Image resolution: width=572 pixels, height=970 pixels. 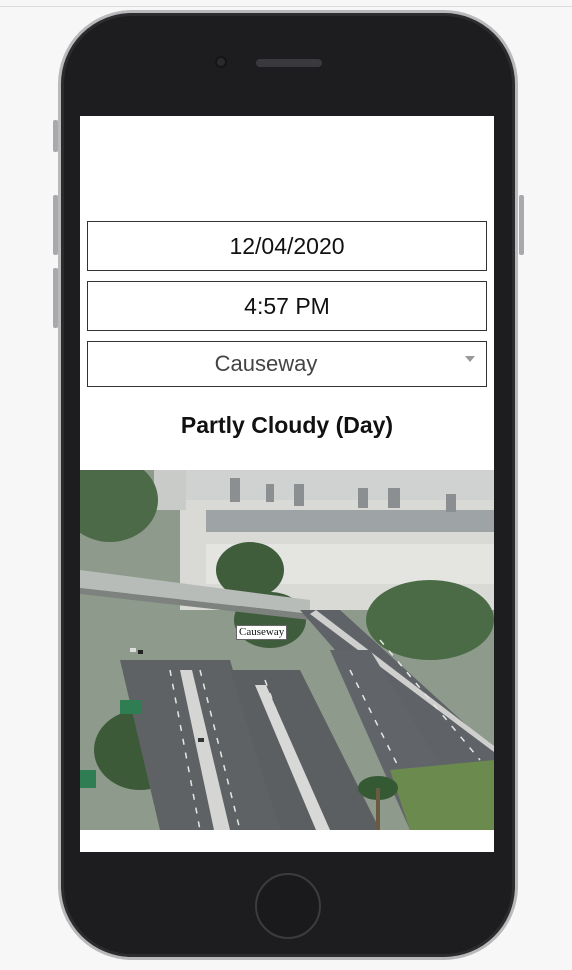 What do you see at coordinates (289, 63) in the screenshot?
I see `earpiece-speaker` at bounding box center [289, 63].